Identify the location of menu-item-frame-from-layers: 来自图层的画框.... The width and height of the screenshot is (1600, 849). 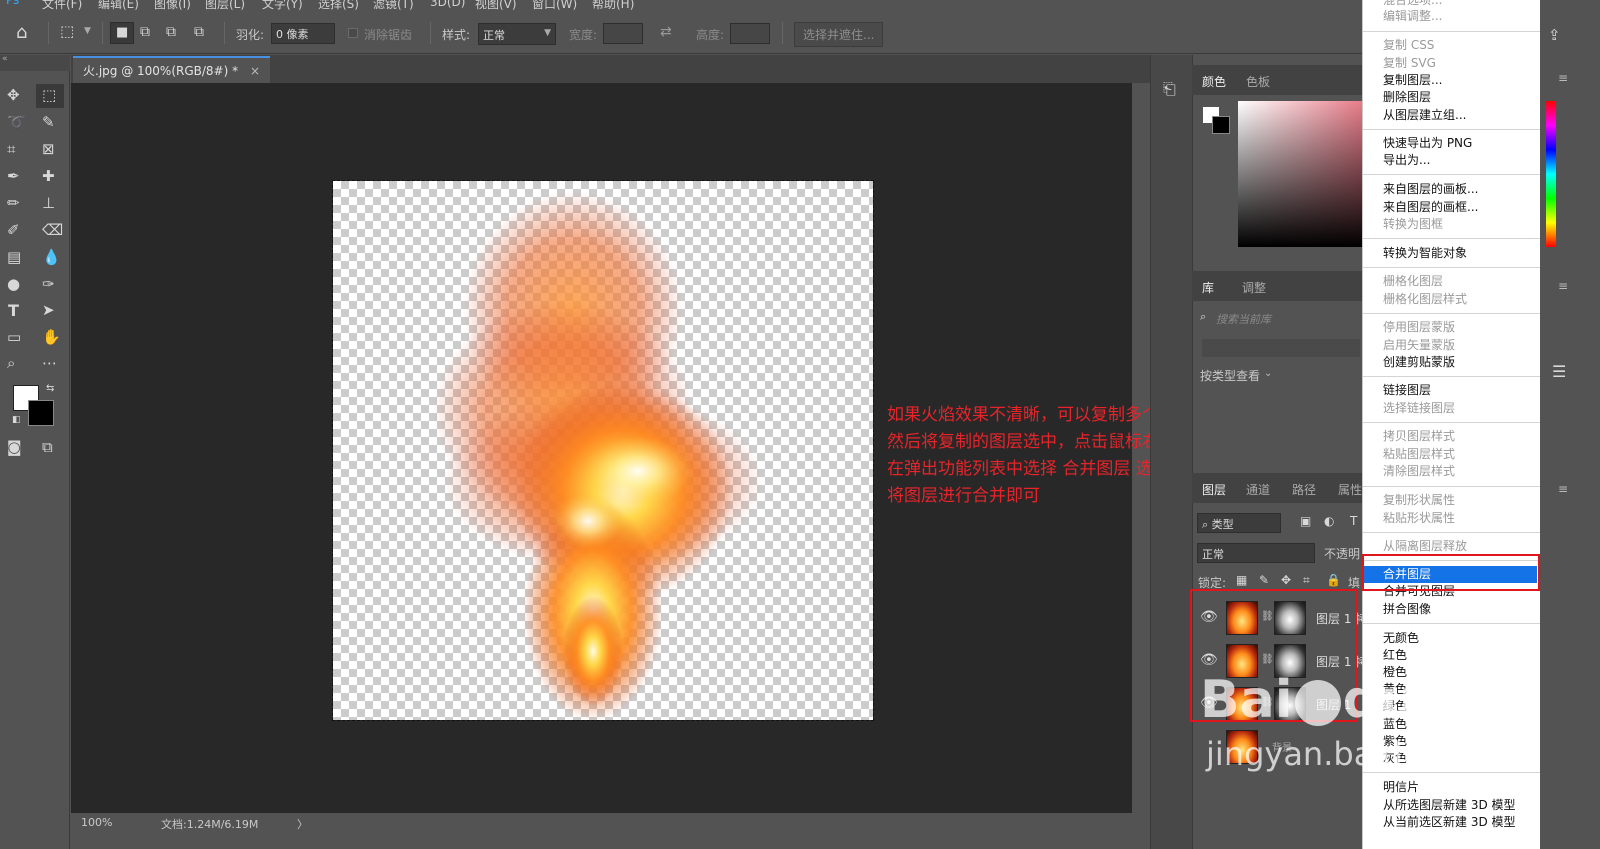
(1430, 207).